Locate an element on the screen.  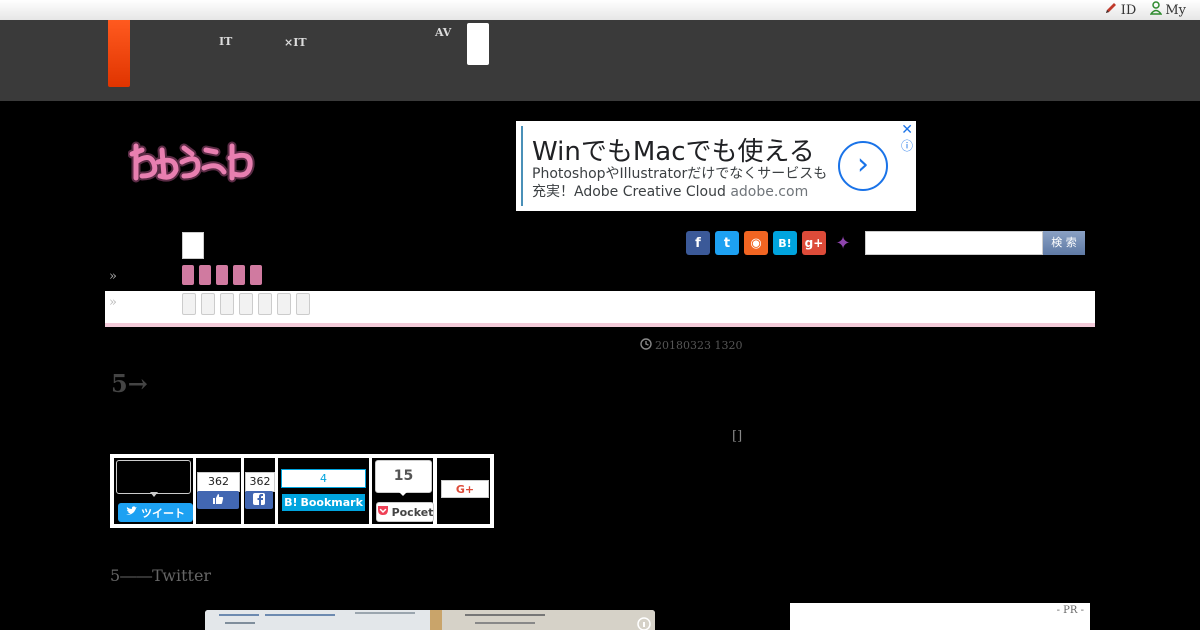
share-buttons: ツイート 362 362 4 B! Bookmark 15 Pocket G+ is located at coordinates (302, 491).